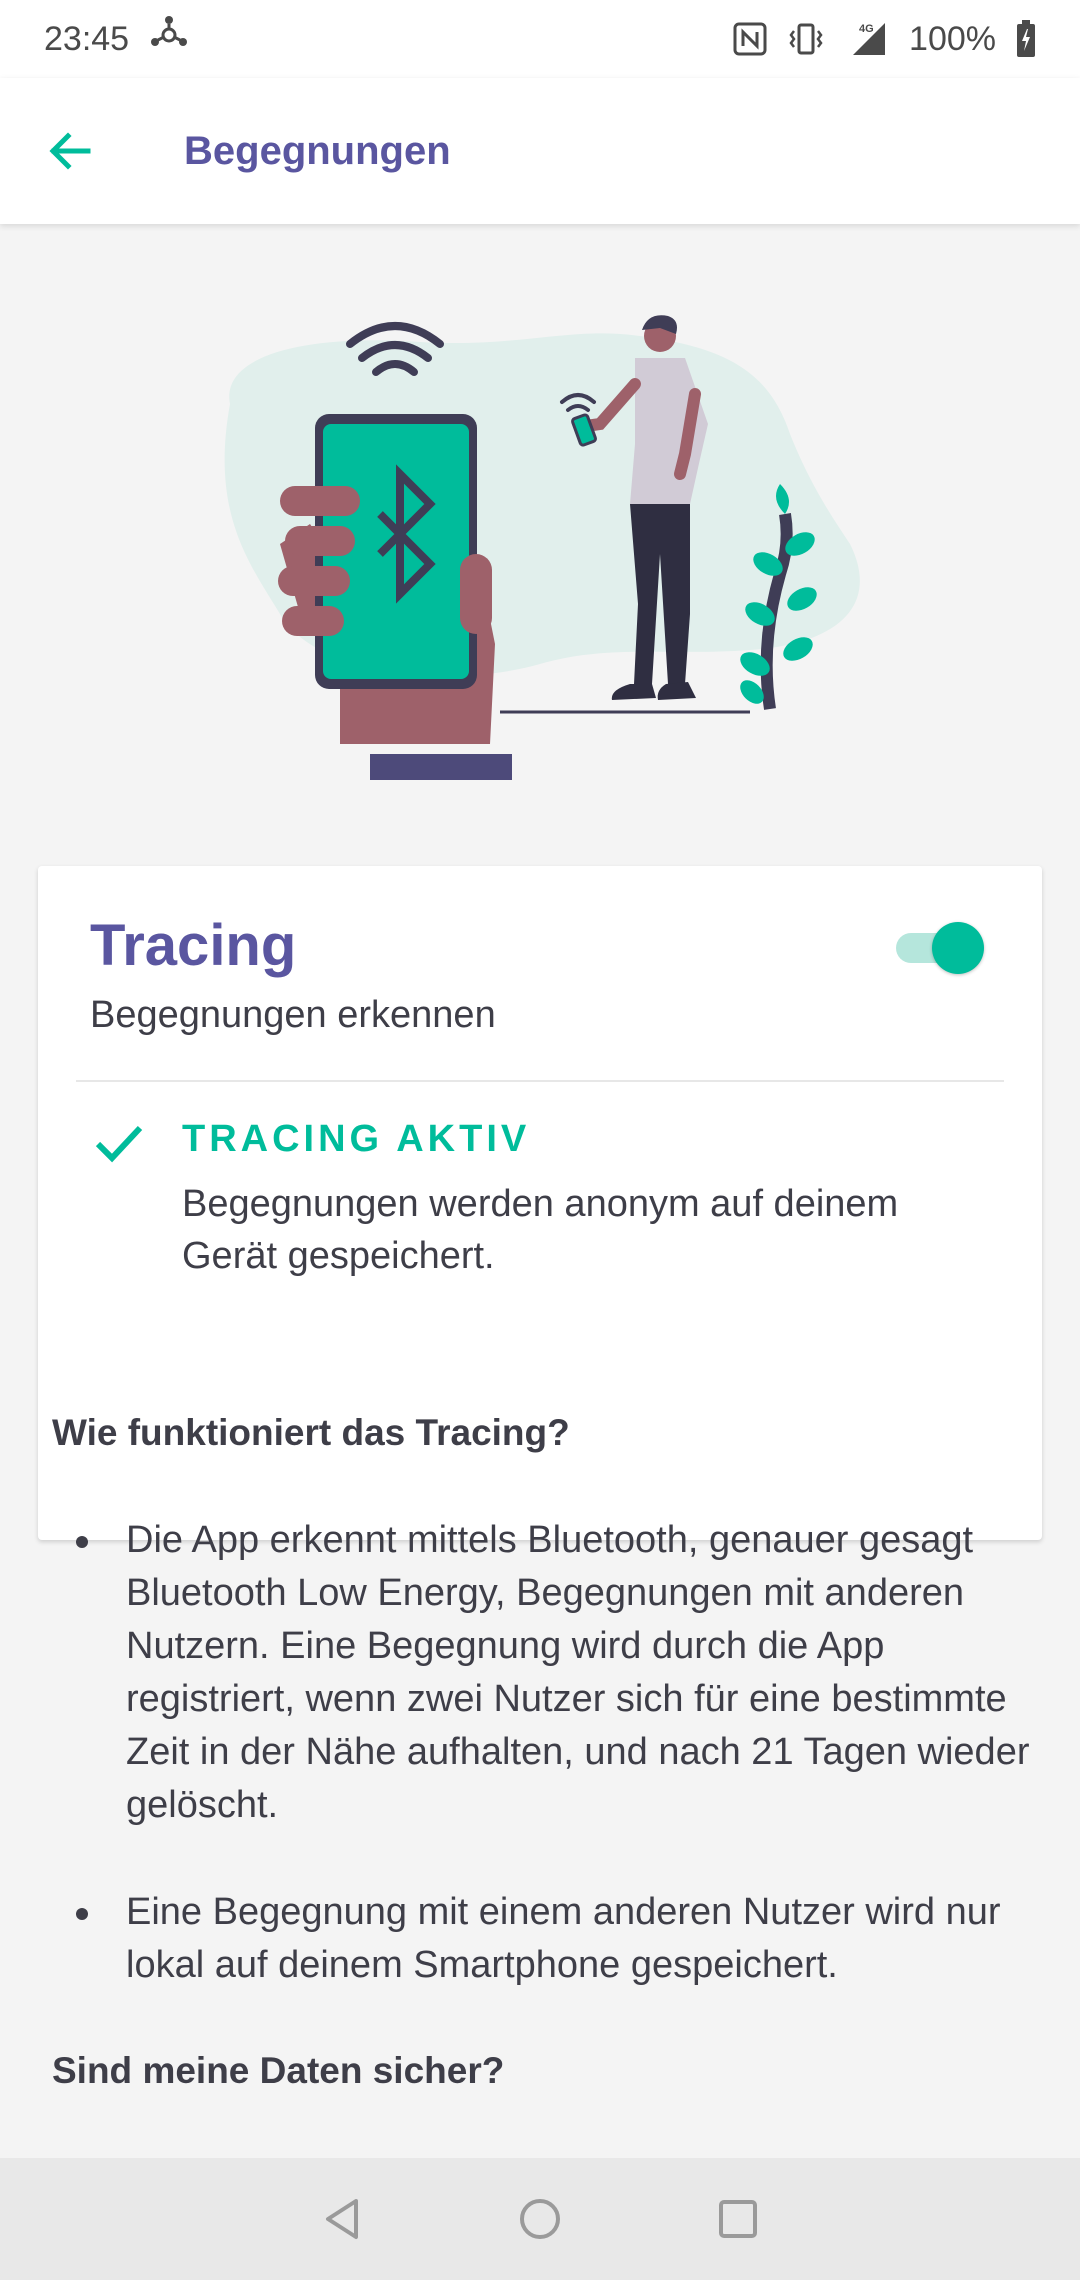 This screenshot has height=2280, width=1080. Describe the element at coordinates (278, 2070) in the screenshot. I see `section-heading-data-security: Sind meine Daten sicher?` at that location.